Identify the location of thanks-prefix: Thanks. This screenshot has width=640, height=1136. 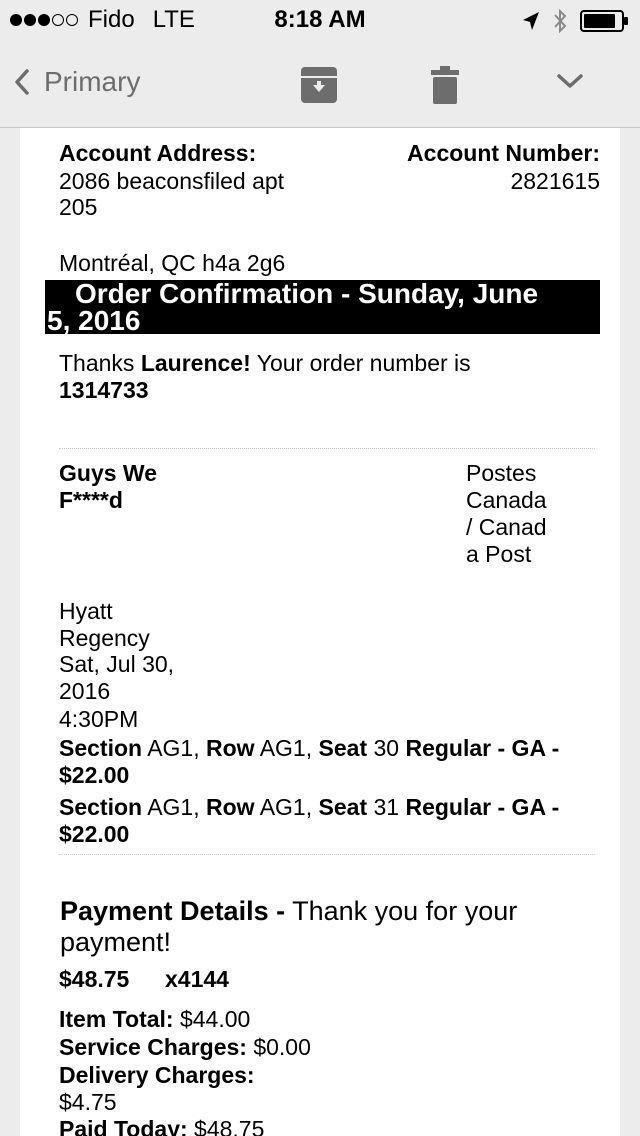
(100, 363).